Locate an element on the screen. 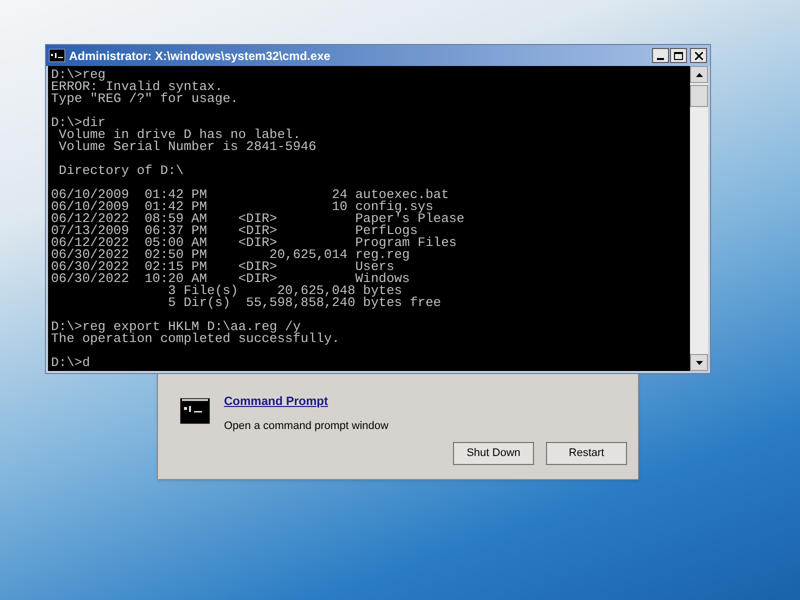 Image resolution: width=800 pixels, height=600 pixels. up-arrow-icon is located at coordinates (699, 74).